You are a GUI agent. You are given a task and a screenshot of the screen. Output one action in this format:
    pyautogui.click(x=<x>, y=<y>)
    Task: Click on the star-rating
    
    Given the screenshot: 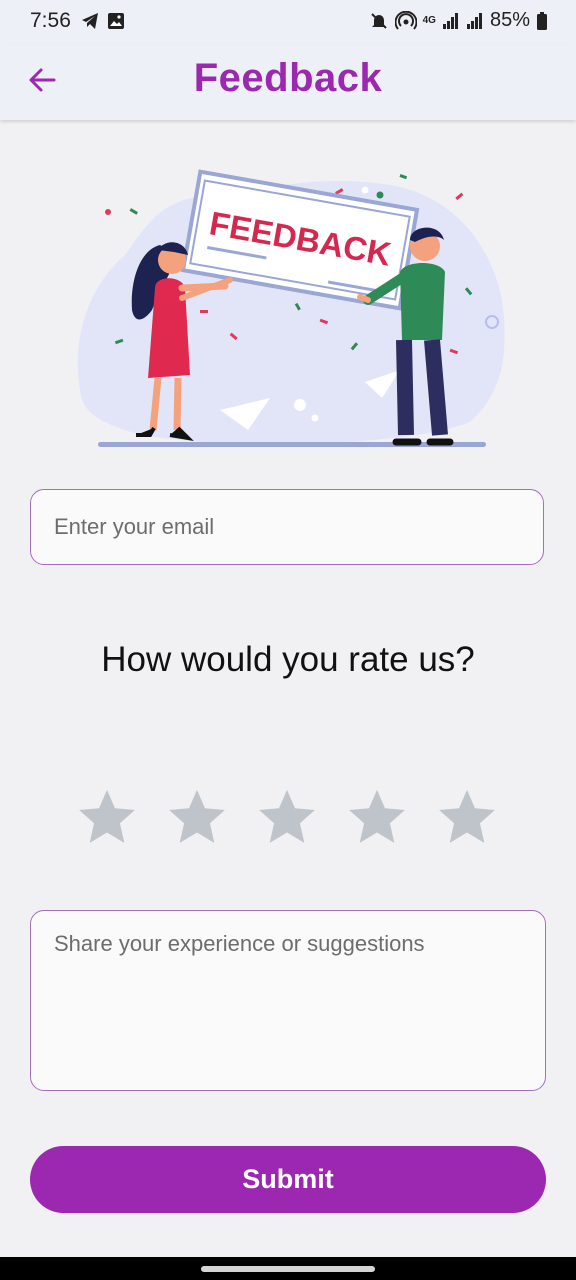 What is the action you would take?
    pyautogui.click(x=287, y=817)
    